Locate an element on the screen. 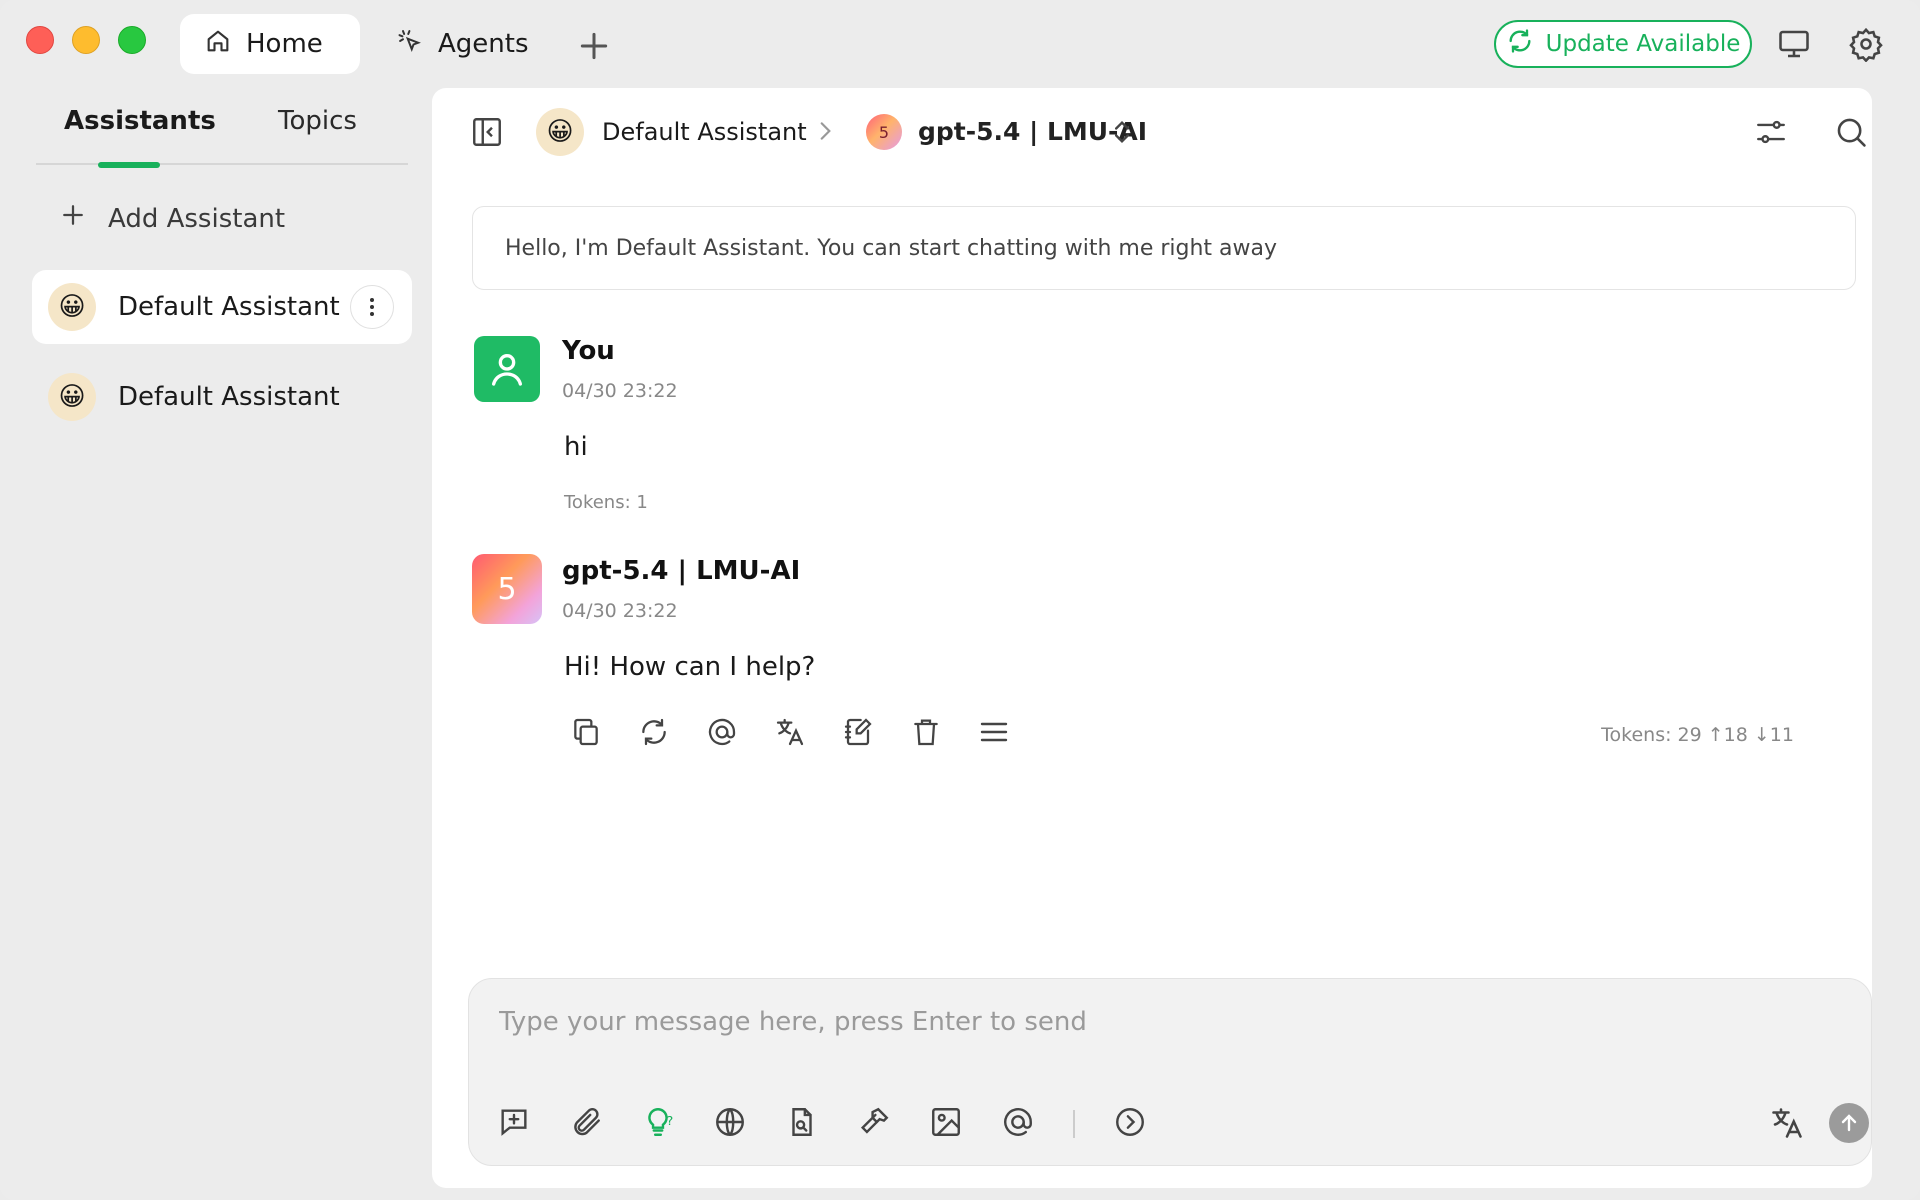  tab-home-label: Home is located at coordinates (284, 44).